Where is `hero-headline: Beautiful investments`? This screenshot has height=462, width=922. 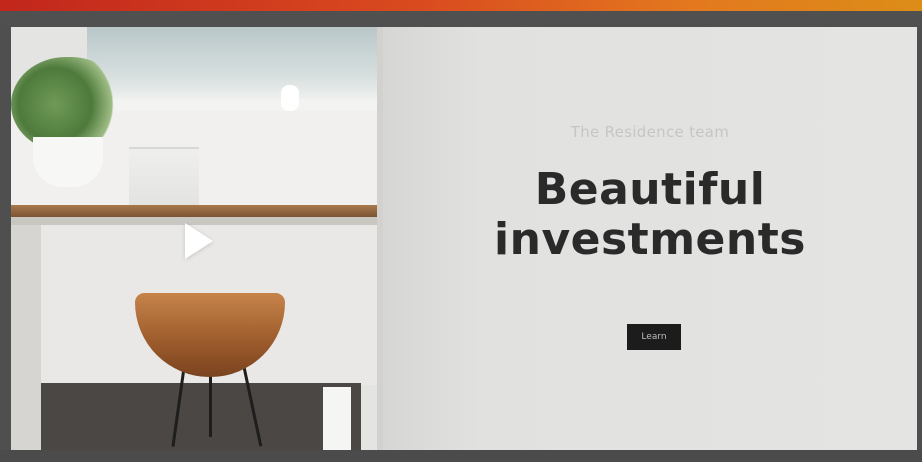 hero-headline: Beautiful investments is located at coordinates (650, 215).